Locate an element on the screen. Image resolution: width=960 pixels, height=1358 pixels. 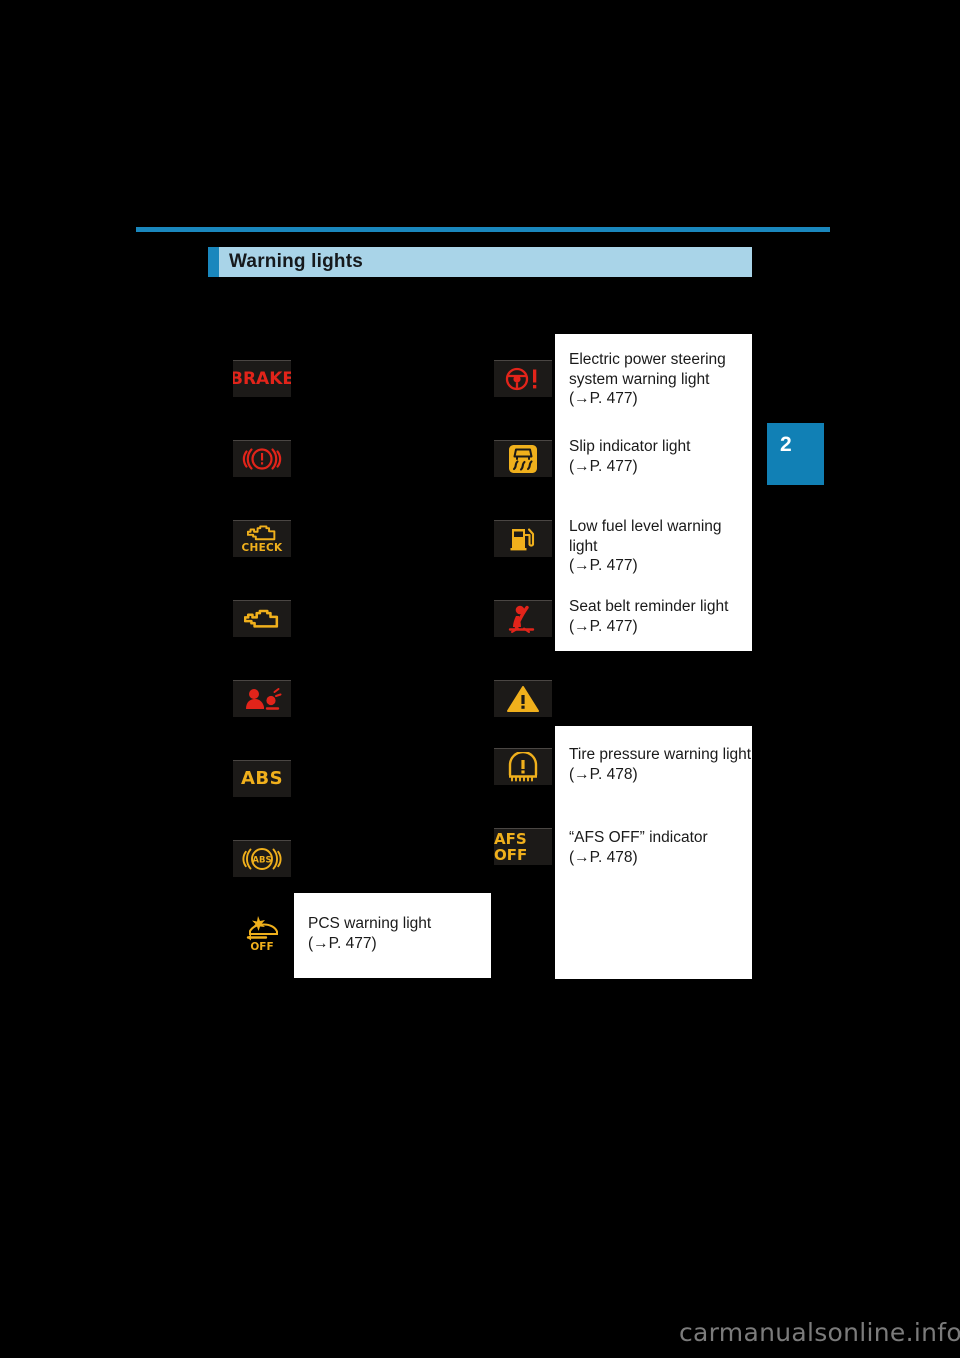
svg-text: ABS is located at coordinates (261, 861).